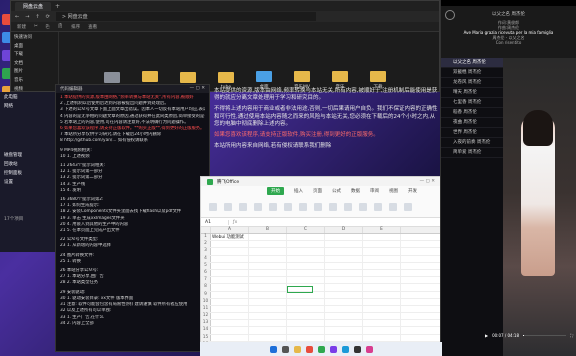 This screenshot has height=356, width=576. Describe the element at coordinates (363, 206) in the screenshot. I see `wrap-icon` at that location.